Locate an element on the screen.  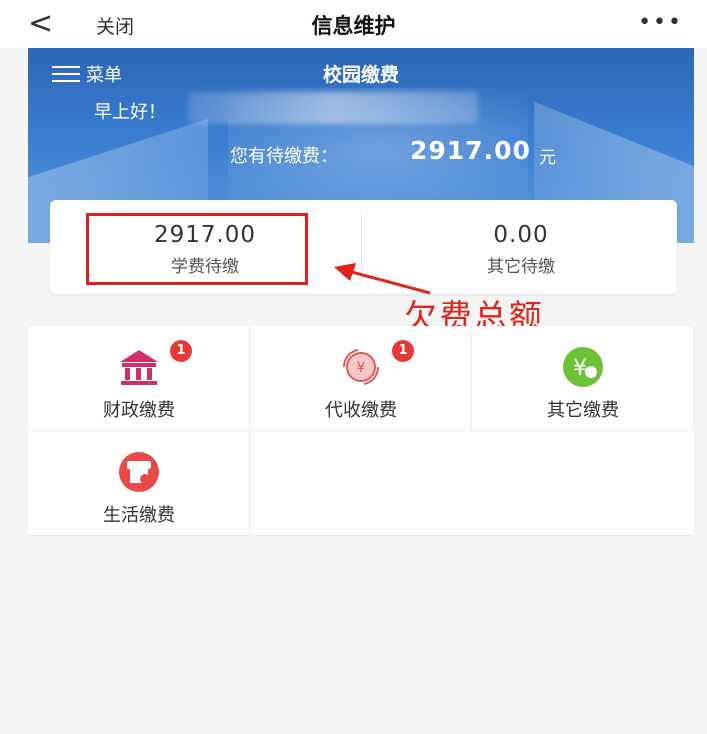
tile-finance-payment: 1 财政缴费 is located at coordinates (139, 378).